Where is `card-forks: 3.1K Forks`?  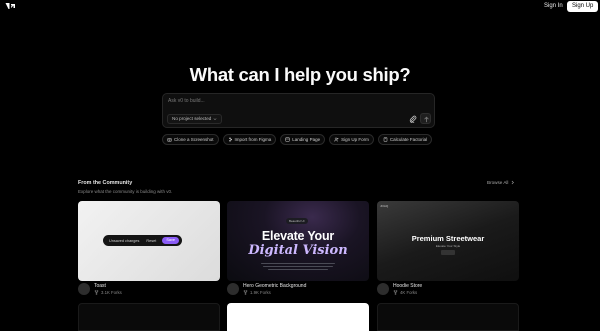
card-forks: 3.1K Forks is located at coordinates (108, 292).